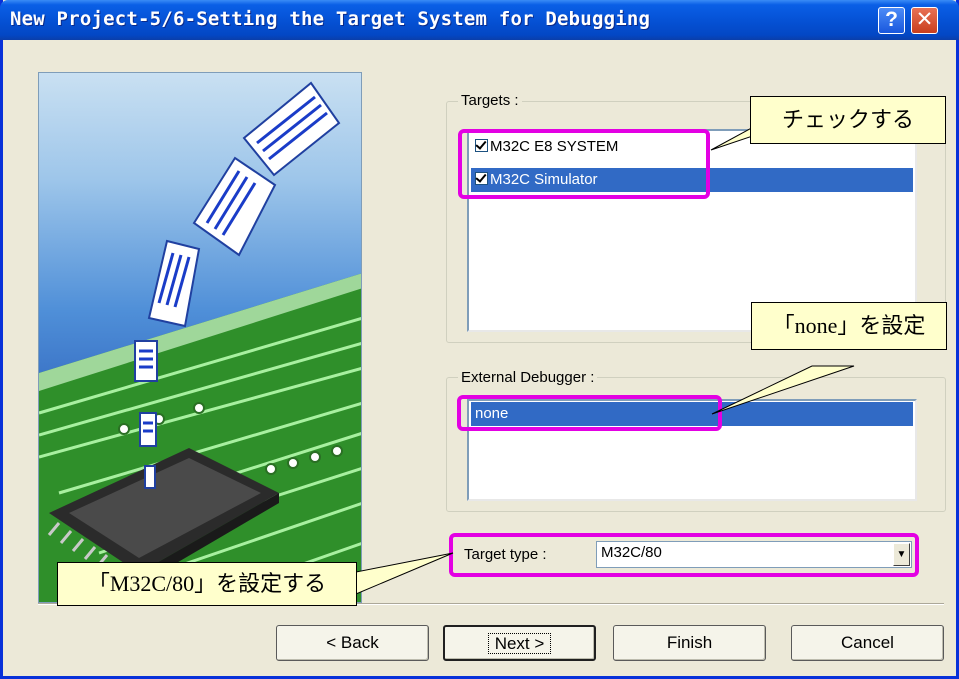 Image resolution: width=959 pixels, height=679 pixels. I want to click on next-button: Next >, so click(519, 643).